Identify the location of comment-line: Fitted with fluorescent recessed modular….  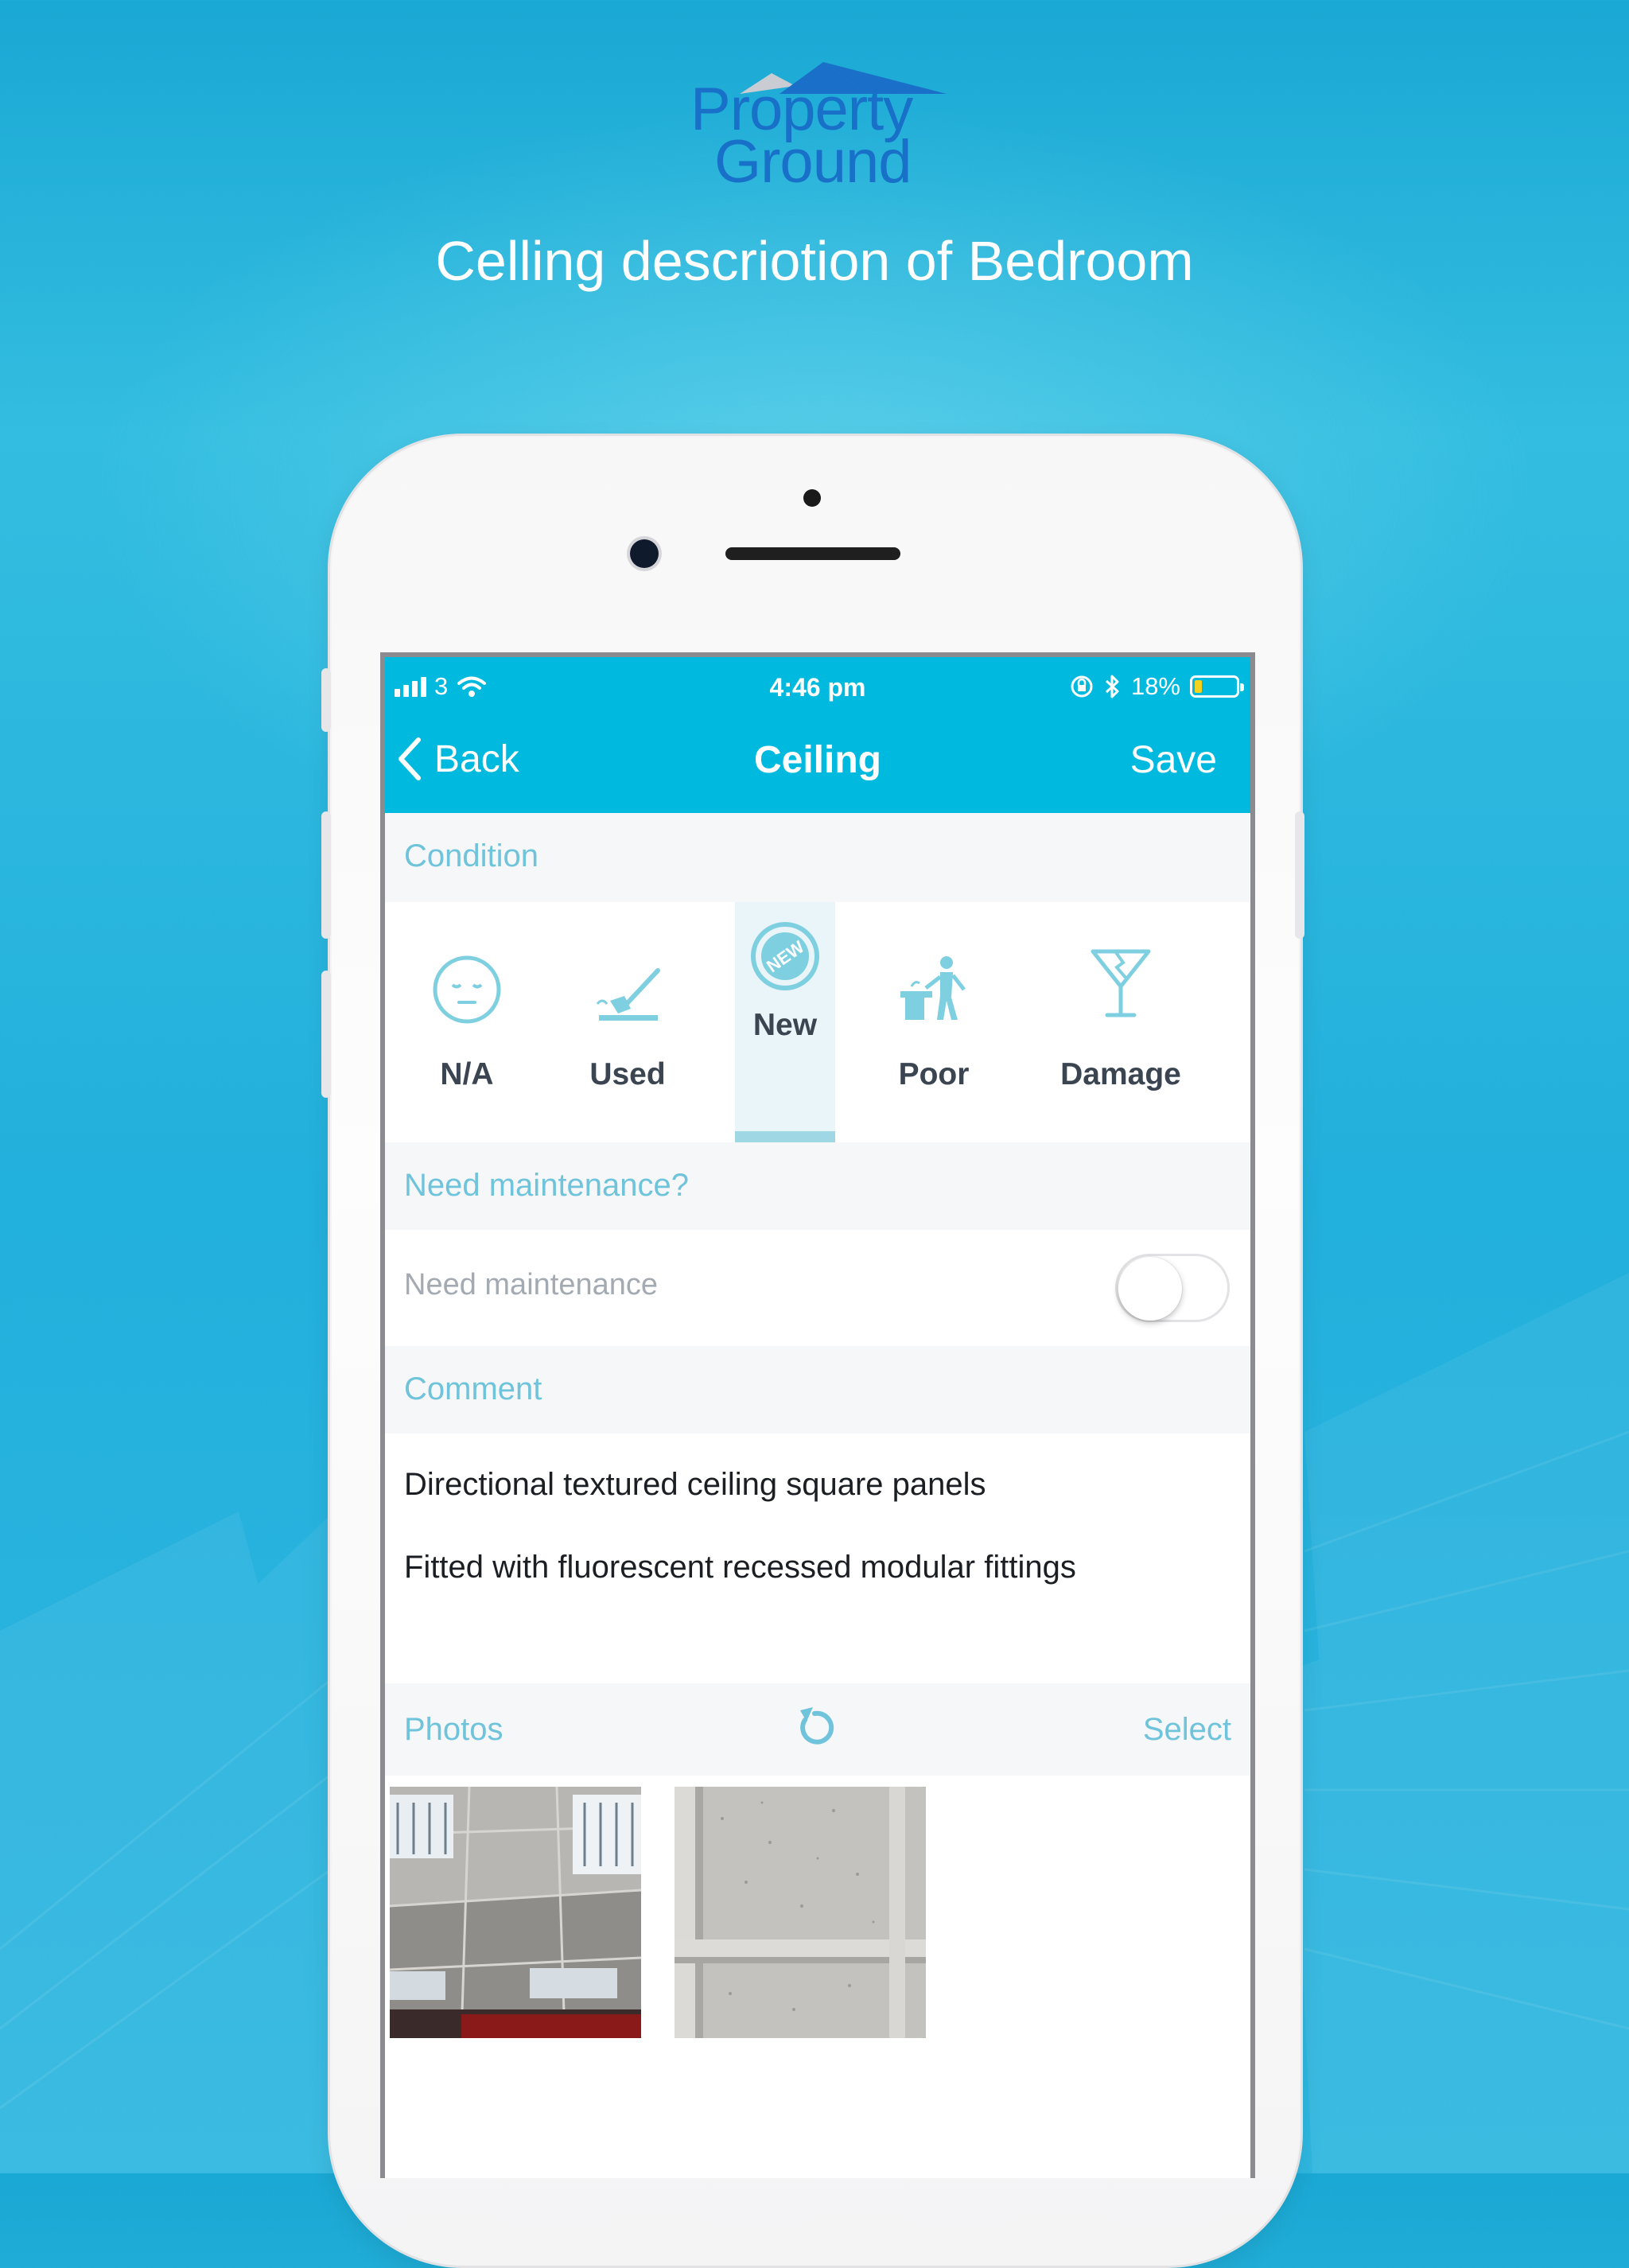
(740, 1567).